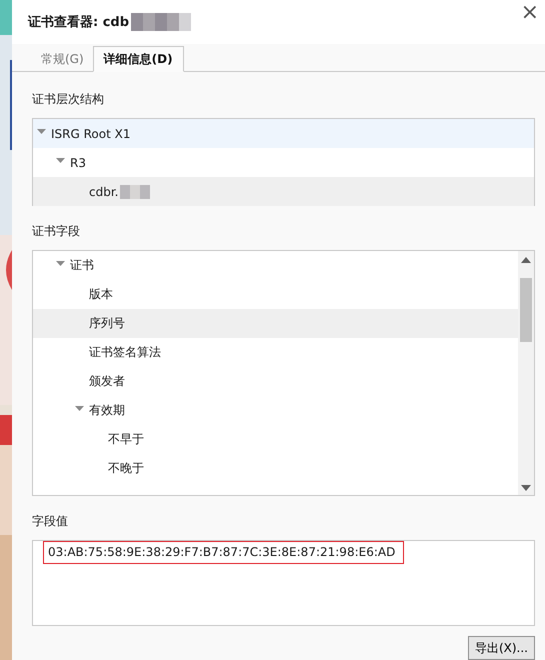 The height and width of the screenshot is (660, 545). I want to click on tree-item: 证书, so click(275, 265).